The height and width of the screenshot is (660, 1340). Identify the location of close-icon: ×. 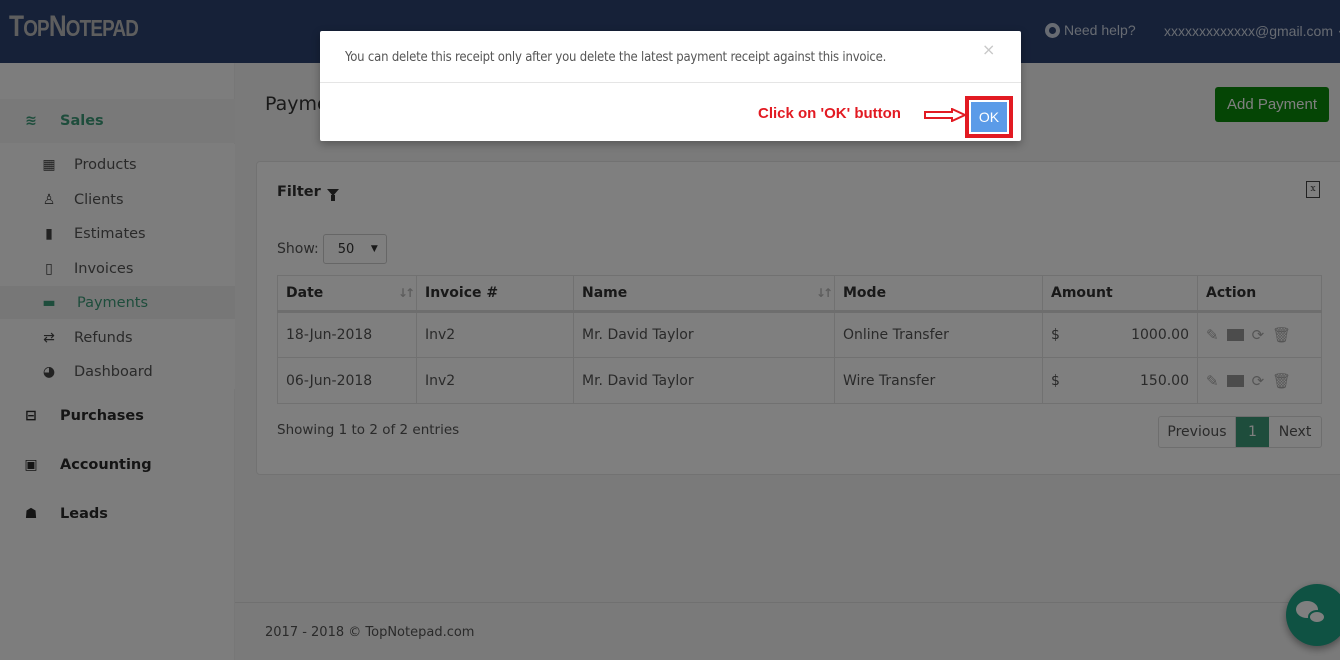
(988, 49).